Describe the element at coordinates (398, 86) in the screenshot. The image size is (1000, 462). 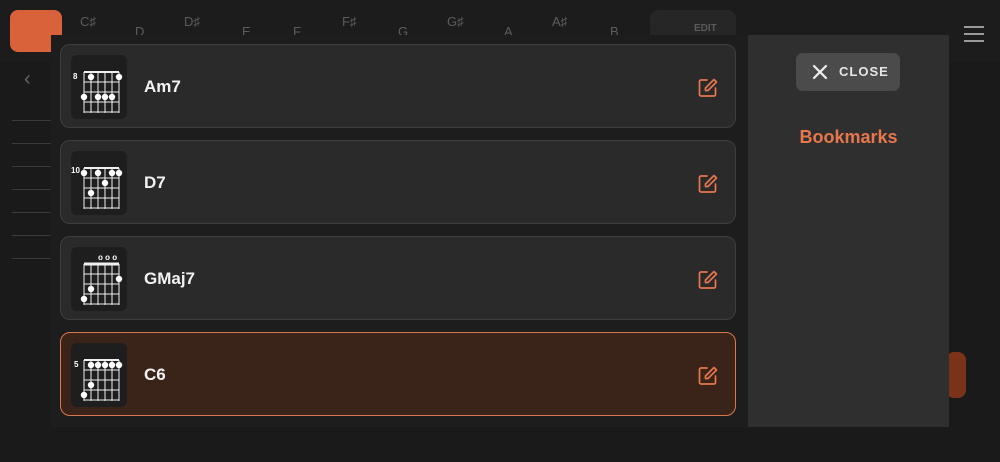
I see `bookmark-item-am7: 8 Am7` at that location.